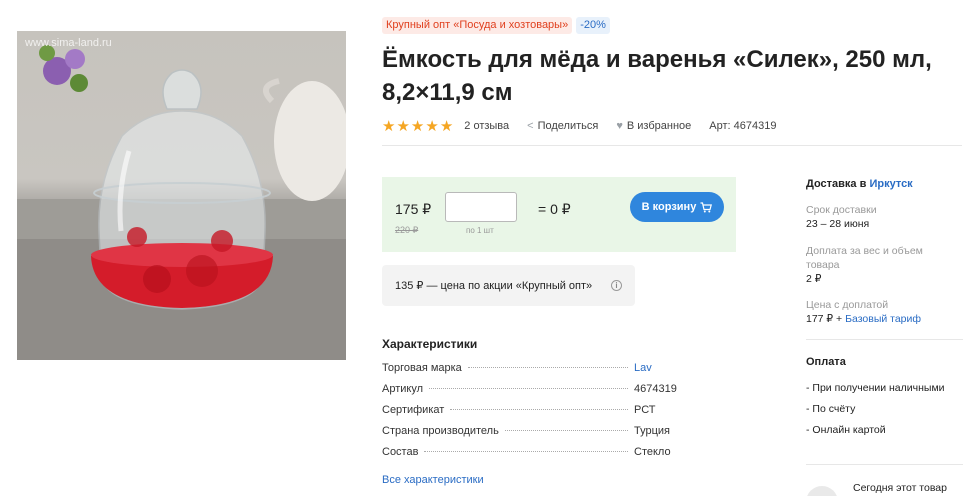  I want to click on per-unit-note: по 1 шт, so click(480, 230).